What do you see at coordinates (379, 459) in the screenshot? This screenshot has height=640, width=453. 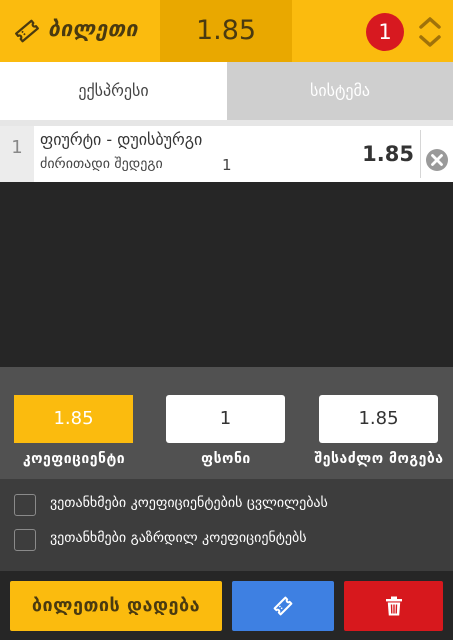 I see `possible-win-label: შესაძლო მოგება` at bounding box center [379, 459].